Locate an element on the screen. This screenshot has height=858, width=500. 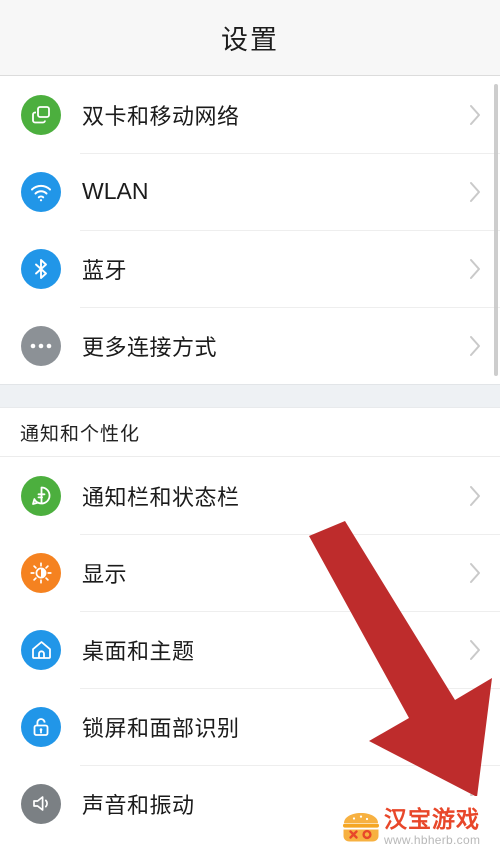
settings-row-label: 更多连接方式 is located at coordinates (150, 347).